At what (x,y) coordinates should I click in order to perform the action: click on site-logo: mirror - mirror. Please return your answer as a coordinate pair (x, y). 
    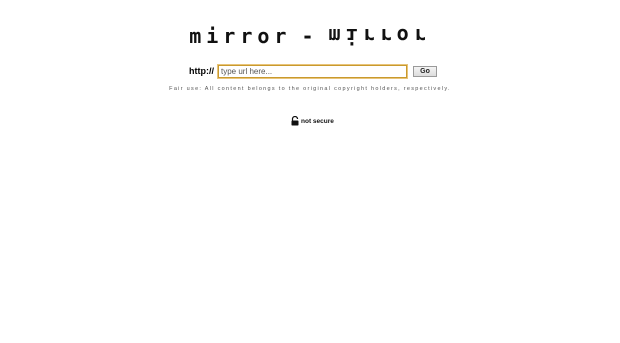
    Looking at the image, I should click on (310, 36).